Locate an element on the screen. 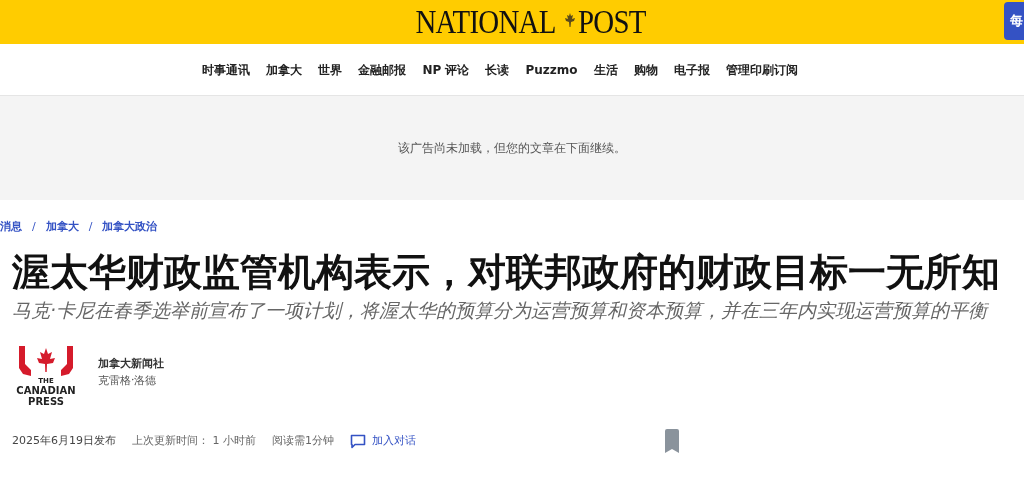 This screenshot has width=1024, height=483. nav-link: 金融邮报 is located at coordinates (382, 69).